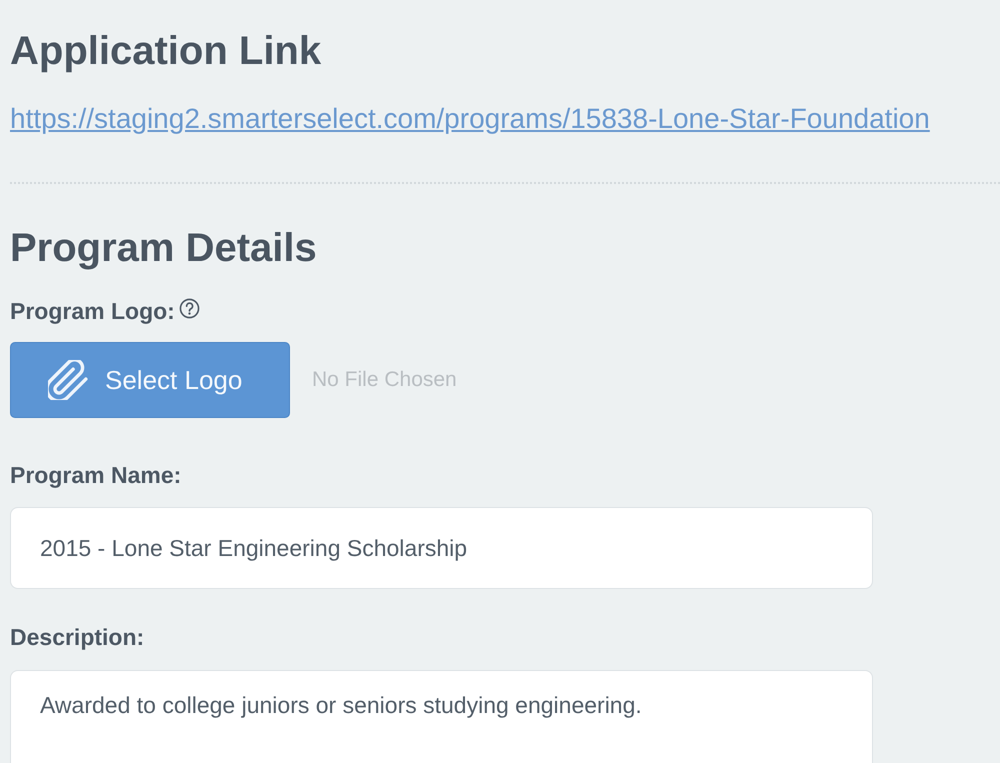 The image size is (1000, 763). Describe the element at coordinates (68, 380) in the screenshot. I see `paperclip-icon` at that location.